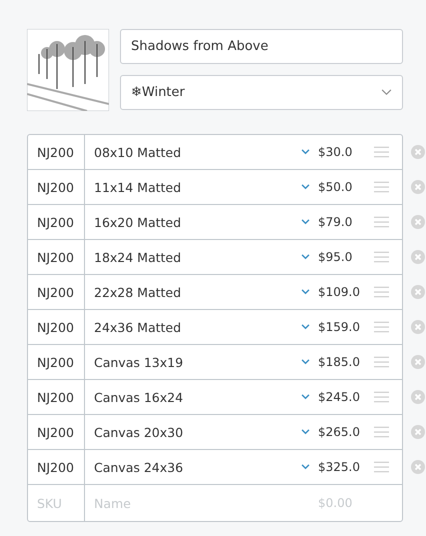 The image size is (426, 536). I want to click on name-field: 11x14 Matted, so click(197, 187).